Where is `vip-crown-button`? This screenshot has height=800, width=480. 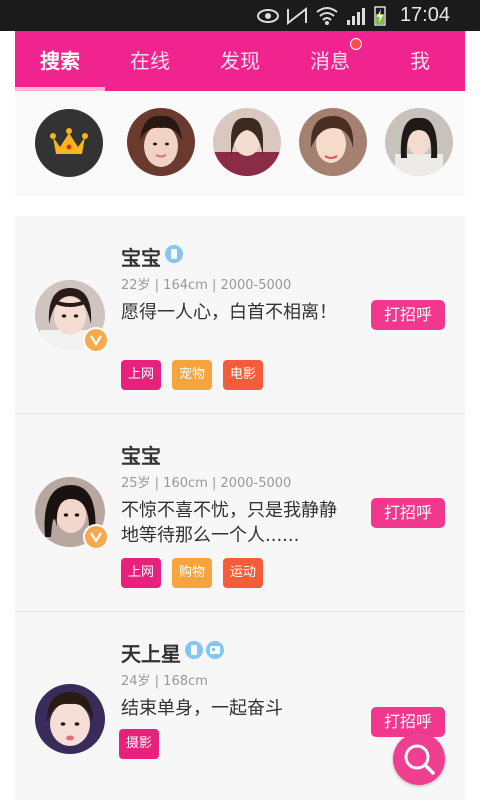 vip-crown-button is located at coordinates (69, 143).